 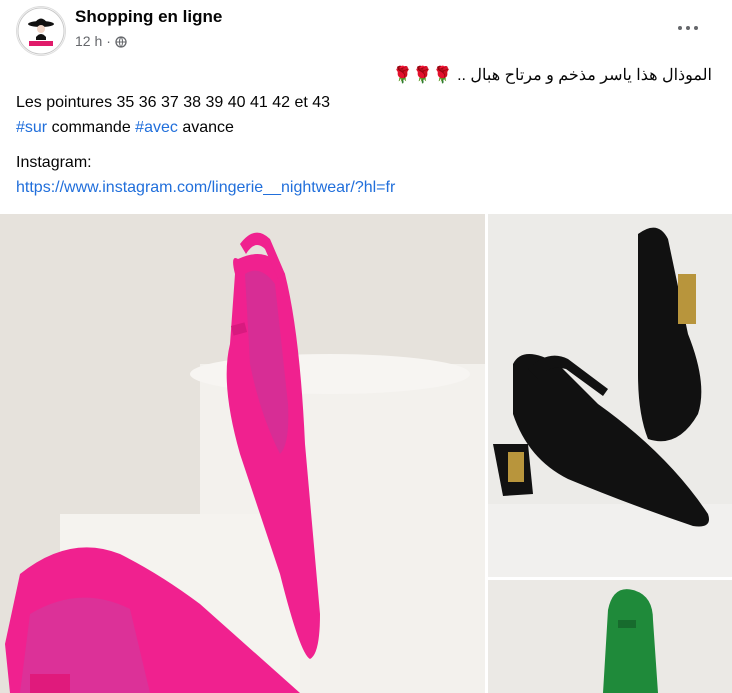 I want to click on post-text-order: #sur commande #avec avance, so click(x=125, y=128).